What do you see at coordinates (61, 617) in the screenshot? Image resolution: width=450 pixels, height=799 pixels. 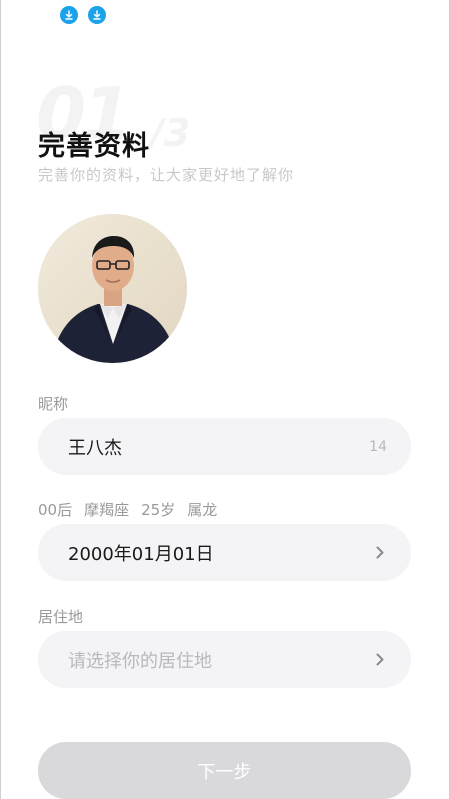 I see `residence-label: 居住地` at bounding box center [61, 617].